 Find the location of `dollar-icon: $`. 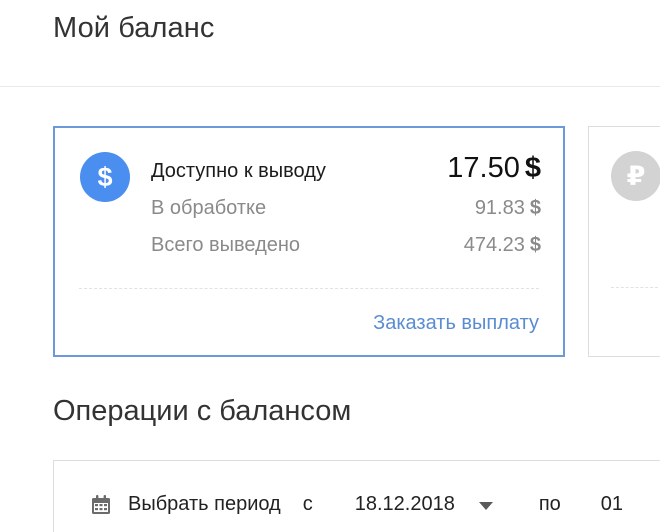

dollar-icon: $ is located at coordinates (105, 177).